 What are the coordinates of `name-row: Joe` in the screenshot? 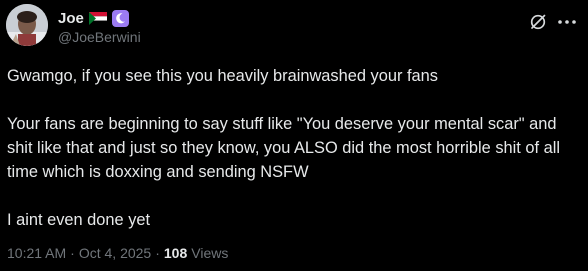 It's located at (93, 18).